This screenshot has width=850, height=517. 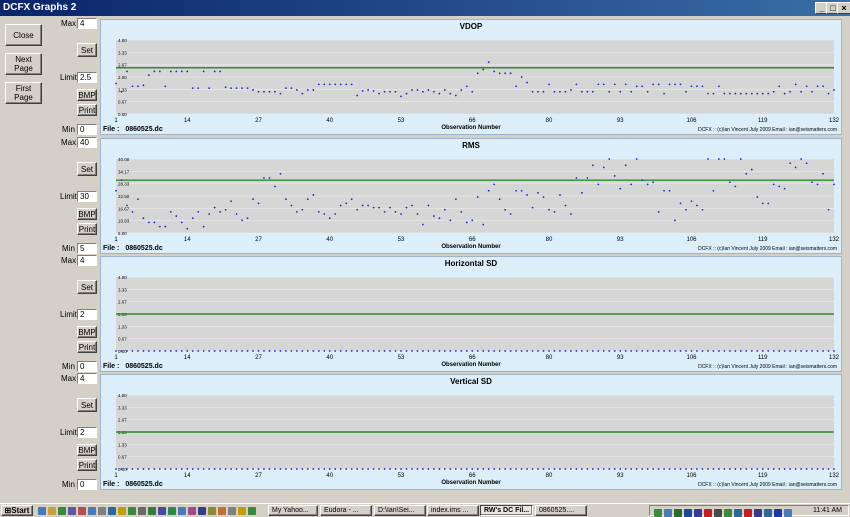 I want to click on x-tick-label: 53, so click(x=401, y=240).